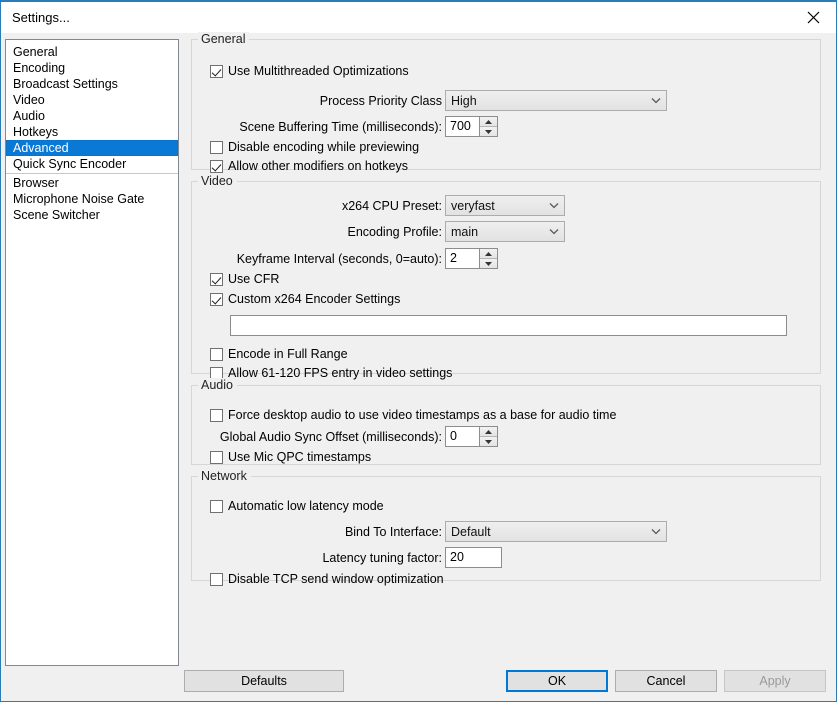  What do you see at coordinates (317, 532) in the screenshot?
I see `bind-to-interface-label-wrap: Bind To Interface:` at bounding box center [317, 532].